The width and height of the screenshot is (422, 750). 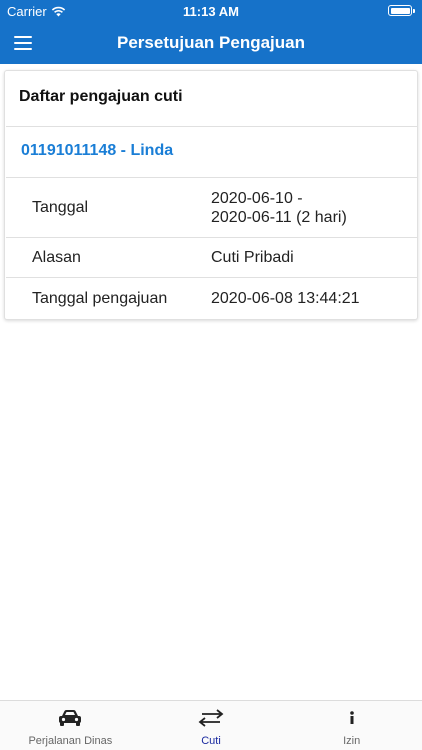 I want to click on detail-label: Alasan, so click(x=56, y=257).